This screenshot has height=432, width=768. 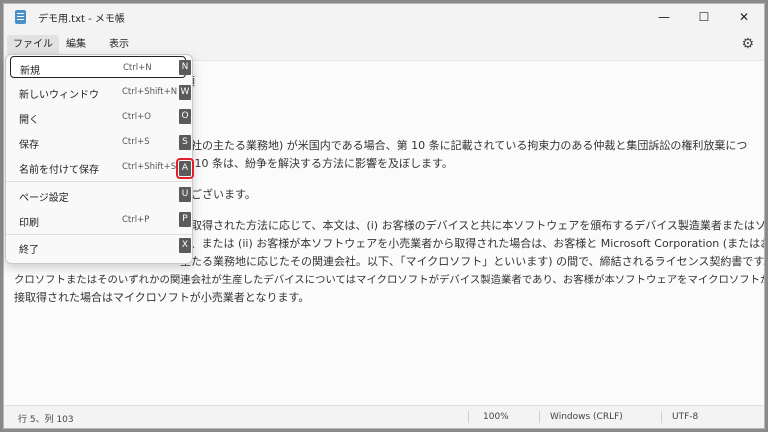 I want to click on access-key-s: S, so click(x=185, y=142).